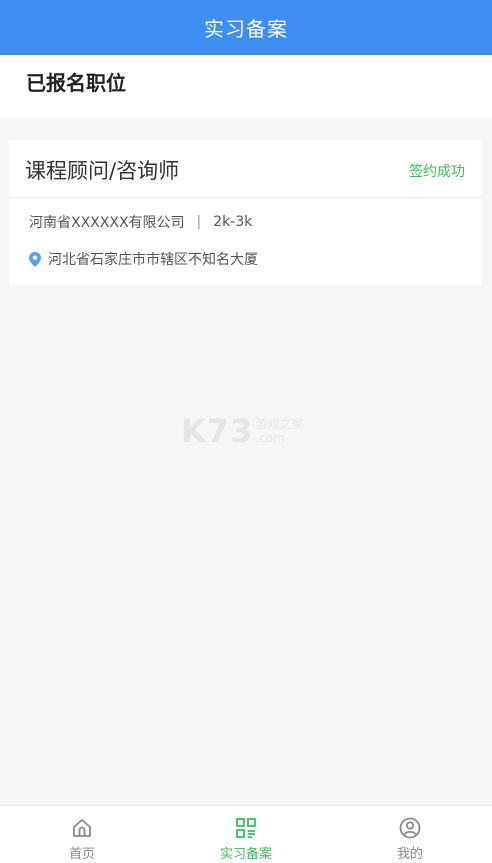  What do you see at coordinates (76, 83) in the screenshot?
I see `section-title: 已报名职位` at bounding box center [76, 83].